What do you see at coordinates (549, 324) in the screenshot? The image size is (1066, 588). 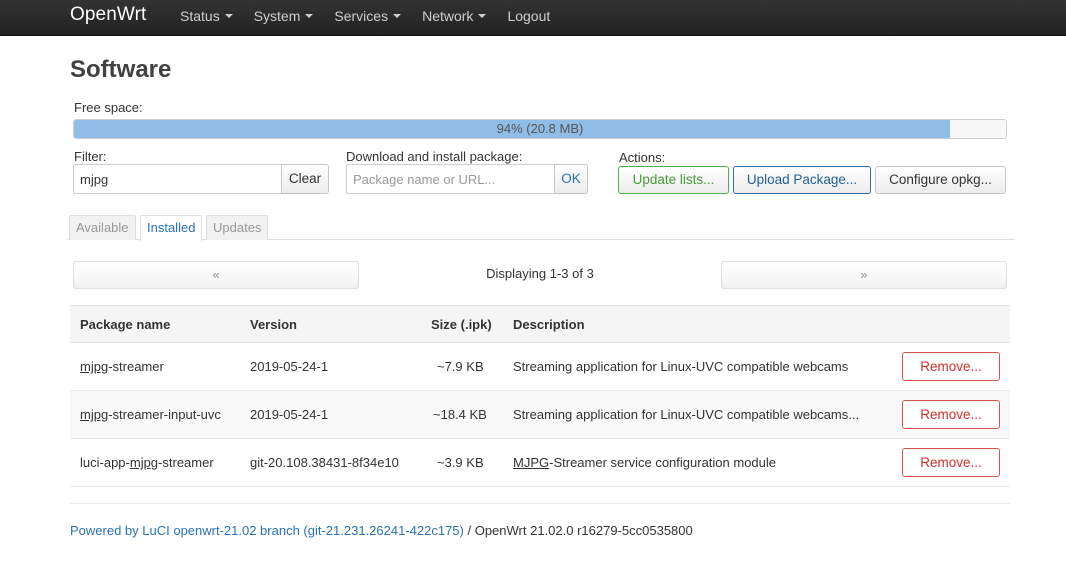 I see `header-description: Description` at bounding box center [549, 324].